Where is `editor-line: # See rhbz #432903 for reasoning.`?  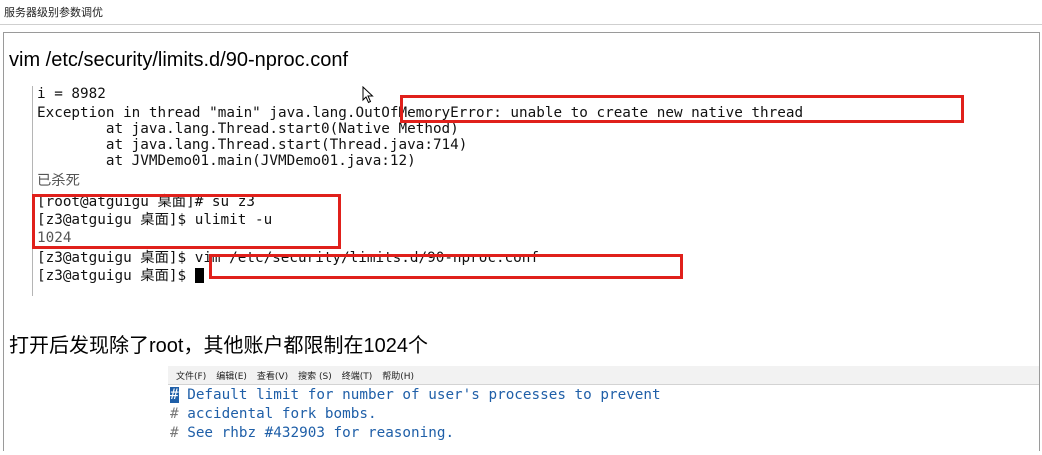
editor-line: # See rhbz #432903 for reasoning. is located at coordinates (312, 433).